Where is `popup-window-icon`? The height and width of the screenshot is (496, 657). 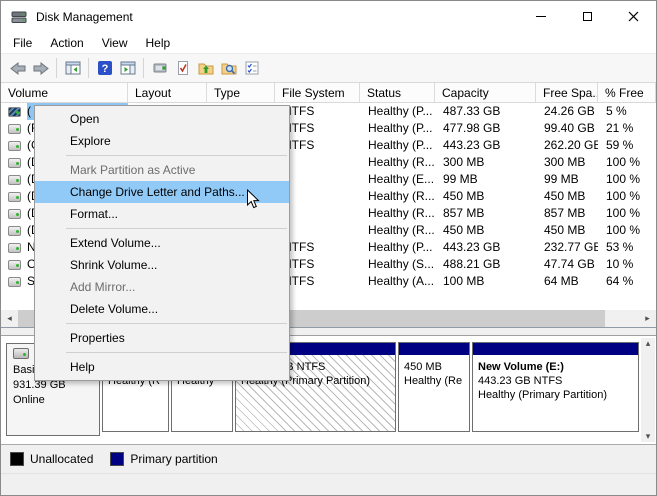 popup-window-icon is located at coordinates (159, 68).